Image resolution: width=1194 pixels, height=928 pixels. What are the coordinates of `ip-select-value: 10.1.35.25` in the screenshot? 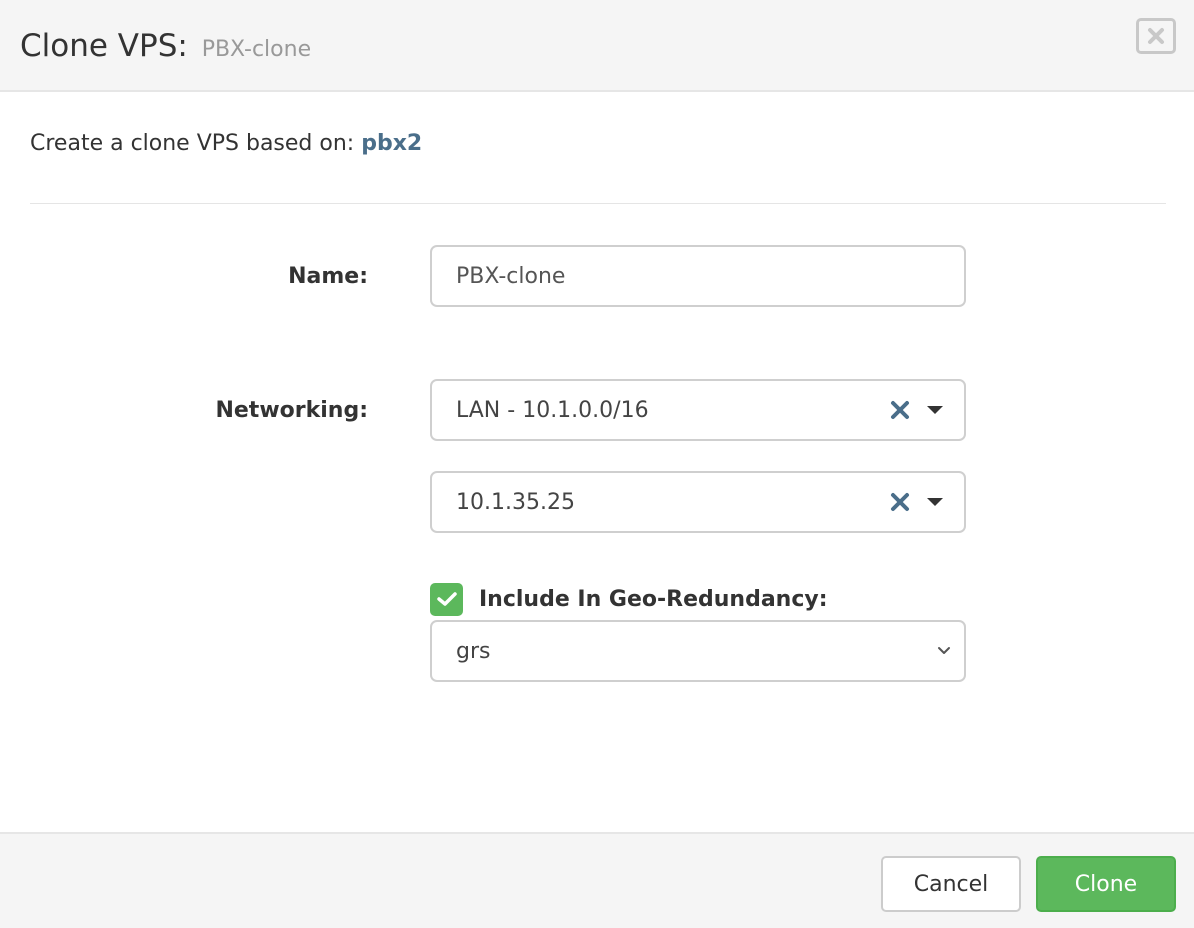 It's located at (515, 502).